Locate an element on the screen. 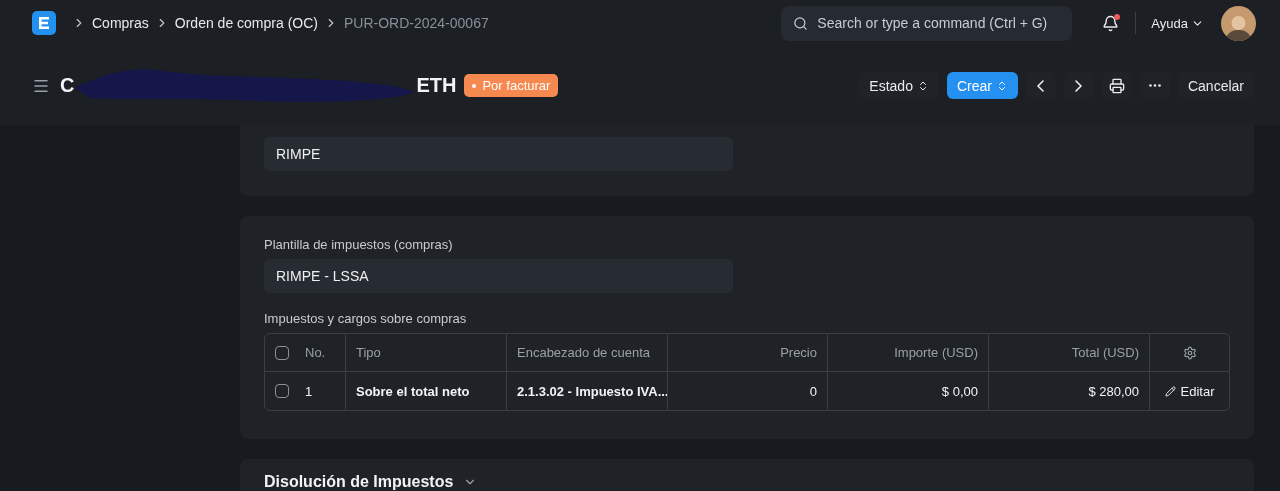 The height and width of the screenshot is (491, 1280). help-menu: Ayuda is located at coordinates (1177, 23).